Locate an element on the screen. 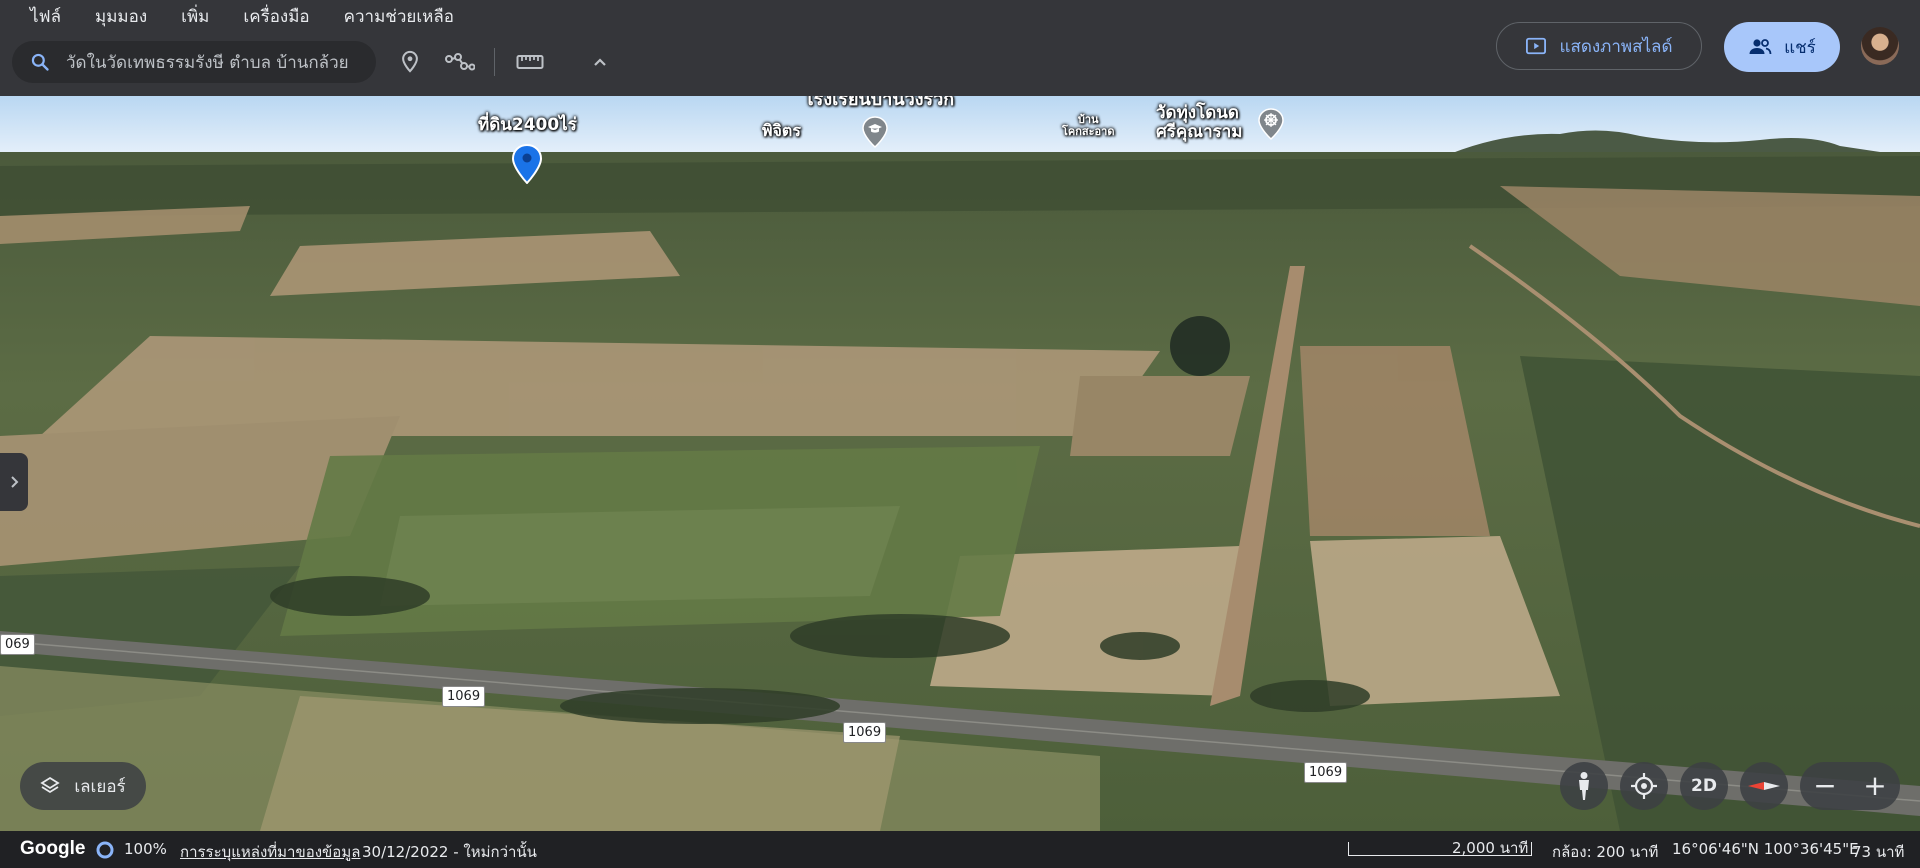  ruler-icon is located at coordinates (530, 62).